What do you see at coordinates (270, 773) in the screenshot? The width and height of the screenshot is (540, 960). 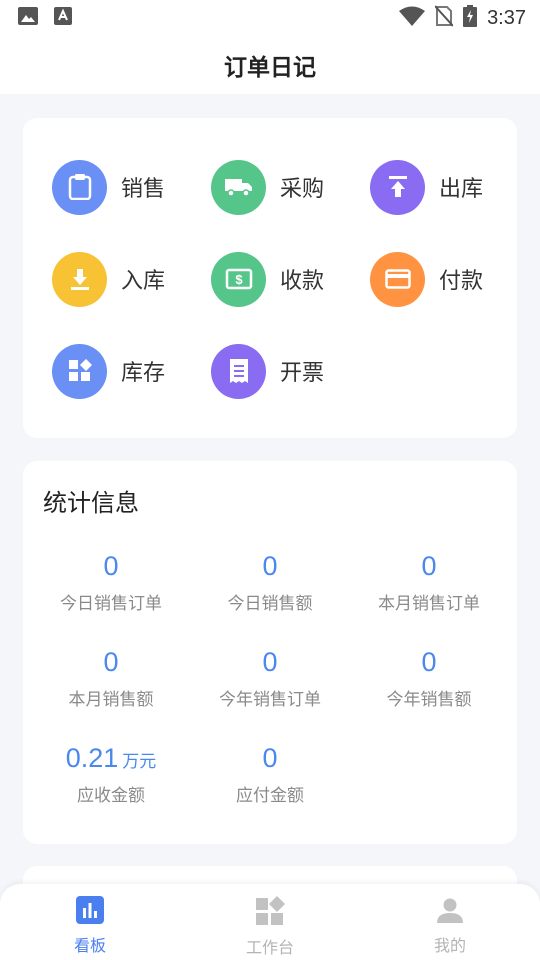 I see `stat-payable-amount: 0 应付金额` at bounding box center [270, 773].